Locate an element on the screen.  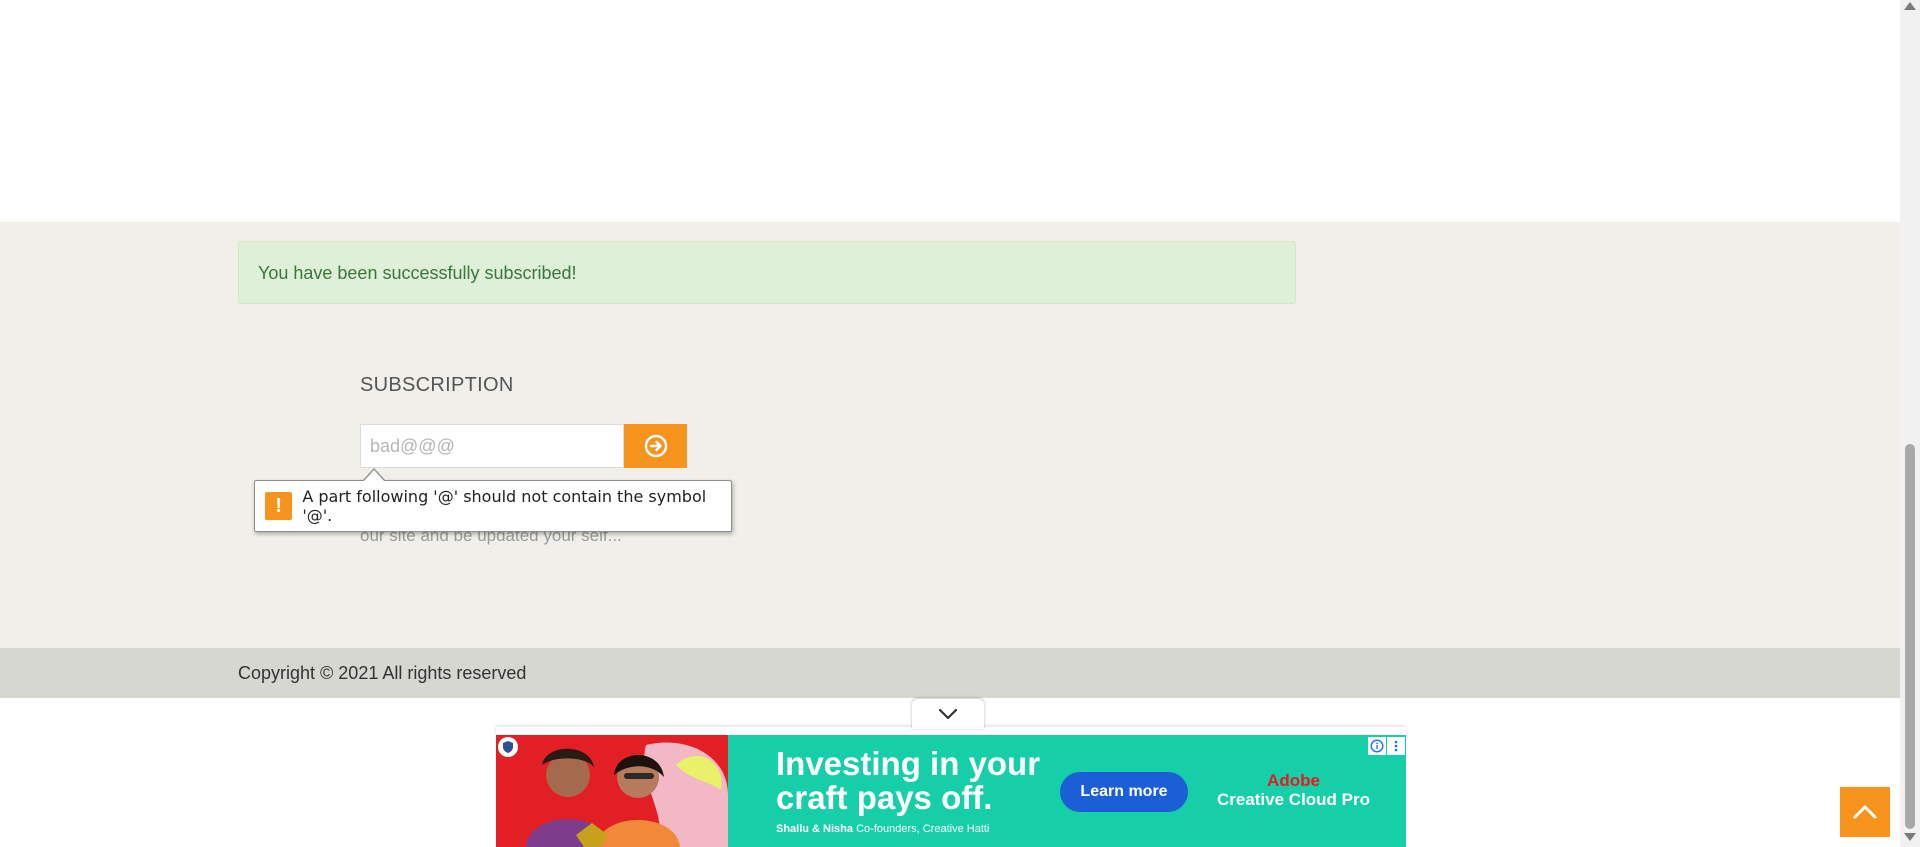
tooltip-arrow-fill is located at coordinates (374, 476).